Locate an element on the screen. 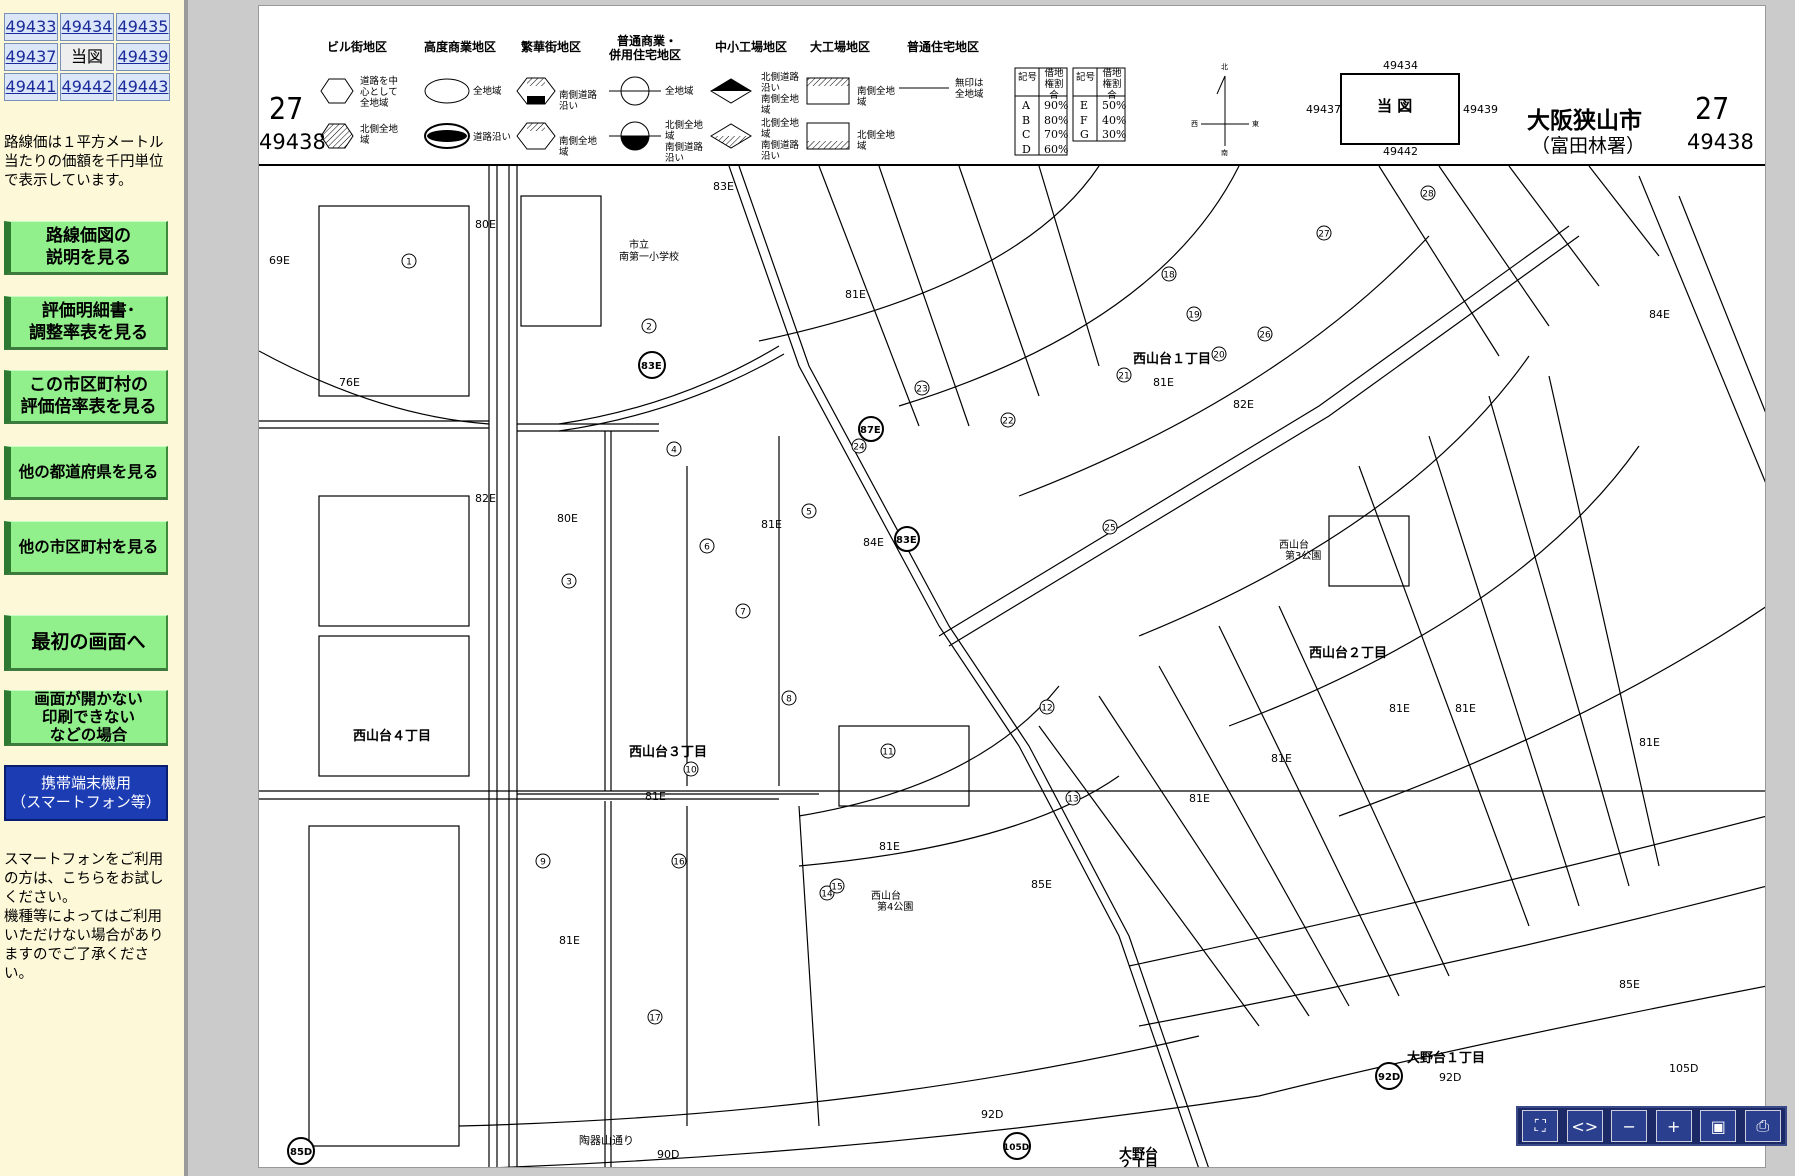 The image size is (1795, 1176). lease-header-ratio: 借地権割合 is located at coordinates (1054, 84).